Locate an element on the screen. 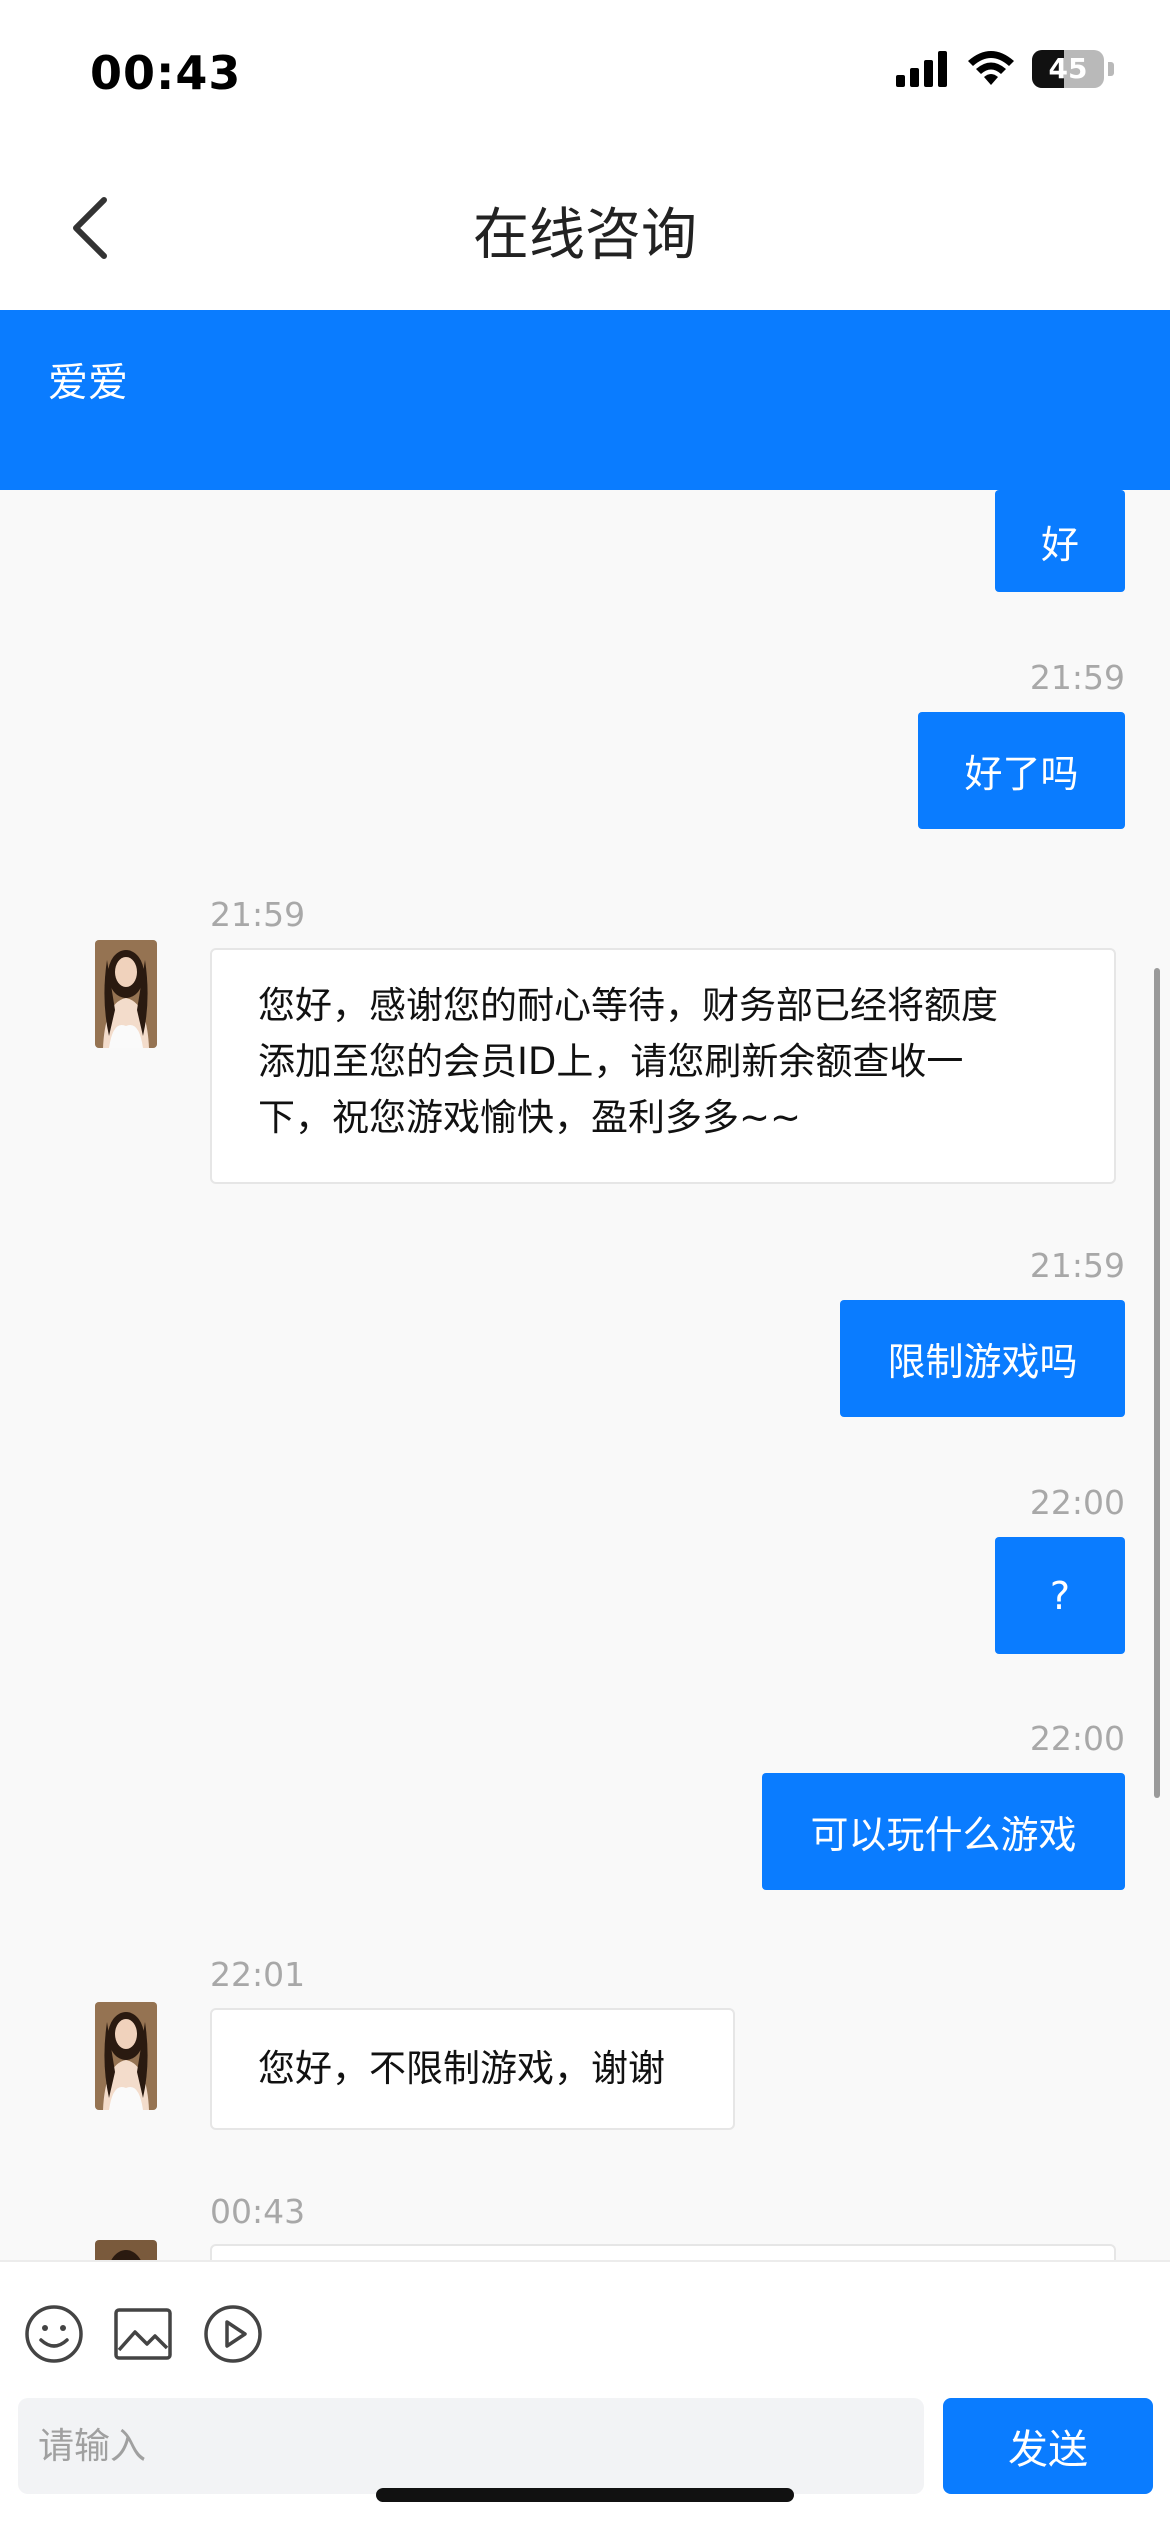 This screenshot has width=1170, height=2532. status-icons: 45 is located at coordinates (1005, 69).